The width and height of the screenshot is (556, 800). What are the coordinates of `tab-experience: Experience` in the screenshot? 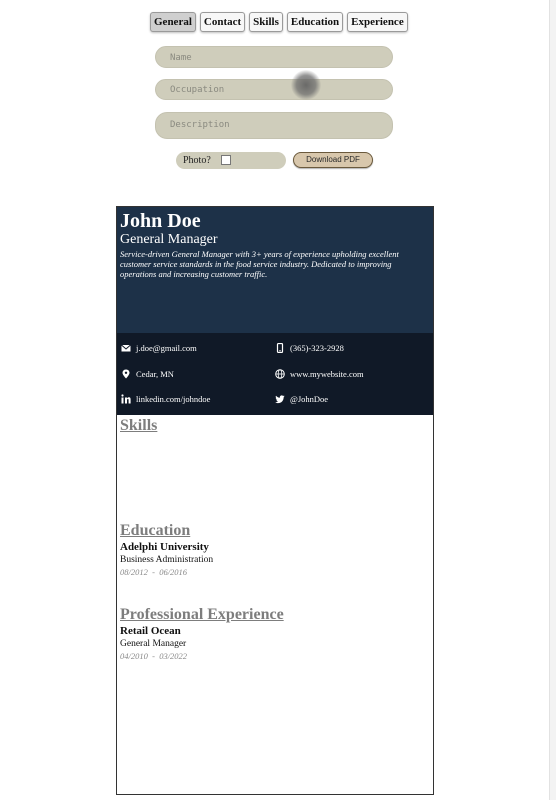 It's located at (377, 22).